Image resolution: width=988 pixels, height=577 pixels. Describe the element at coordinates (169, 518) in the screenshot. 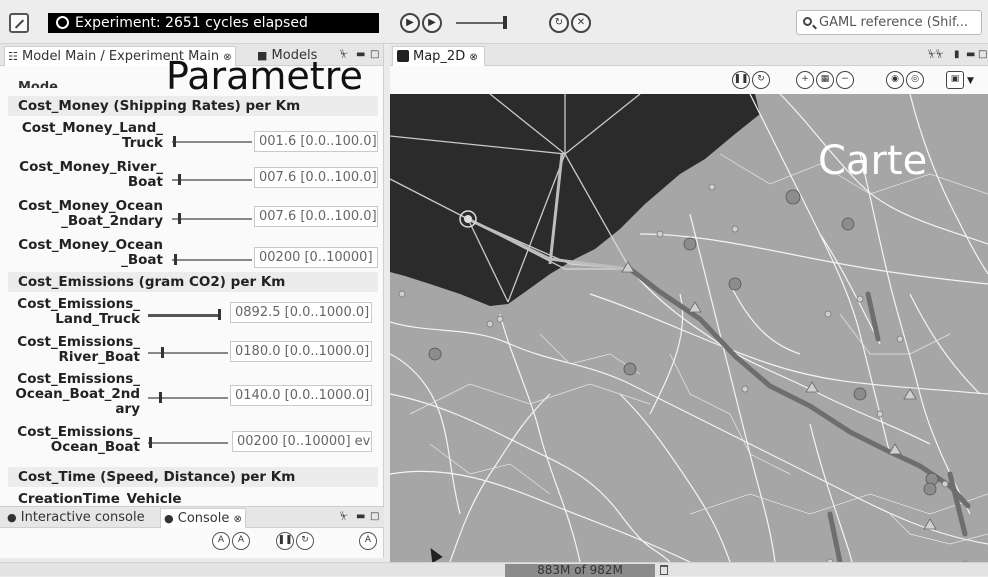

I see `console-icon: ●` at that location.